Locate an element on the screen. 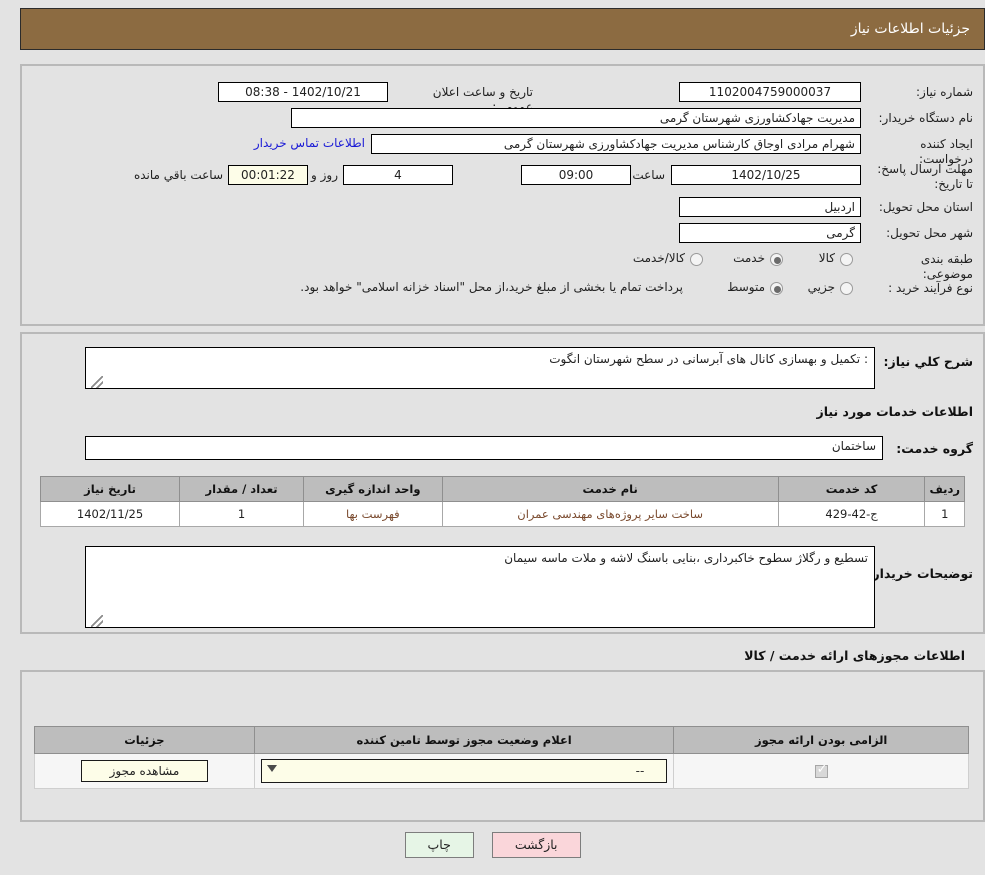  cell-license-required is located at coordinates (821, 771).